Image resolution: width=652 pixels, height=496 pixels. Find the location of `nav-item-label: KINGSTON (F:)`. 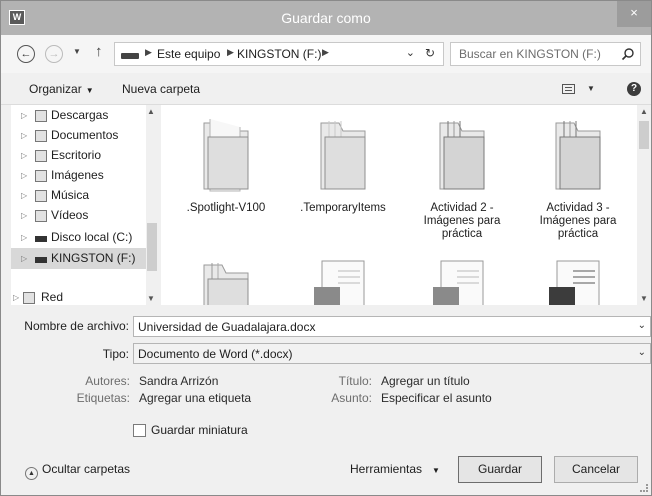

nav-item-label: KINGSTON (F:) is located at coordinates (93, 258).